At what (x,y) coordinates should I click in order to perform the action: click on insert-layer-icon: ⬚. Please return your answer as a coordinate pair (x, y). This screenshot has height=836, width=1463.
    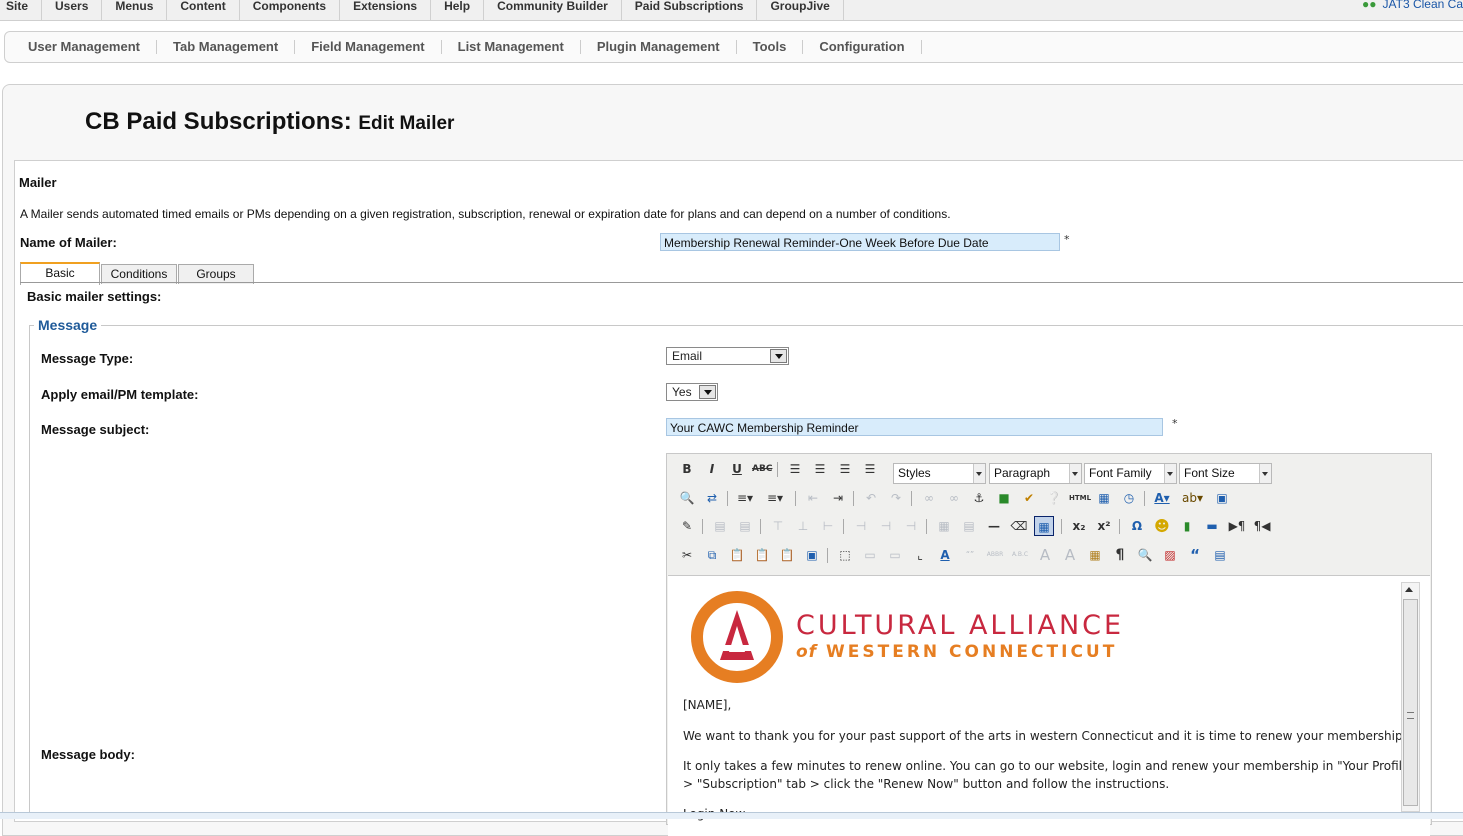
    Looking at the image, I should click on (845, 555).